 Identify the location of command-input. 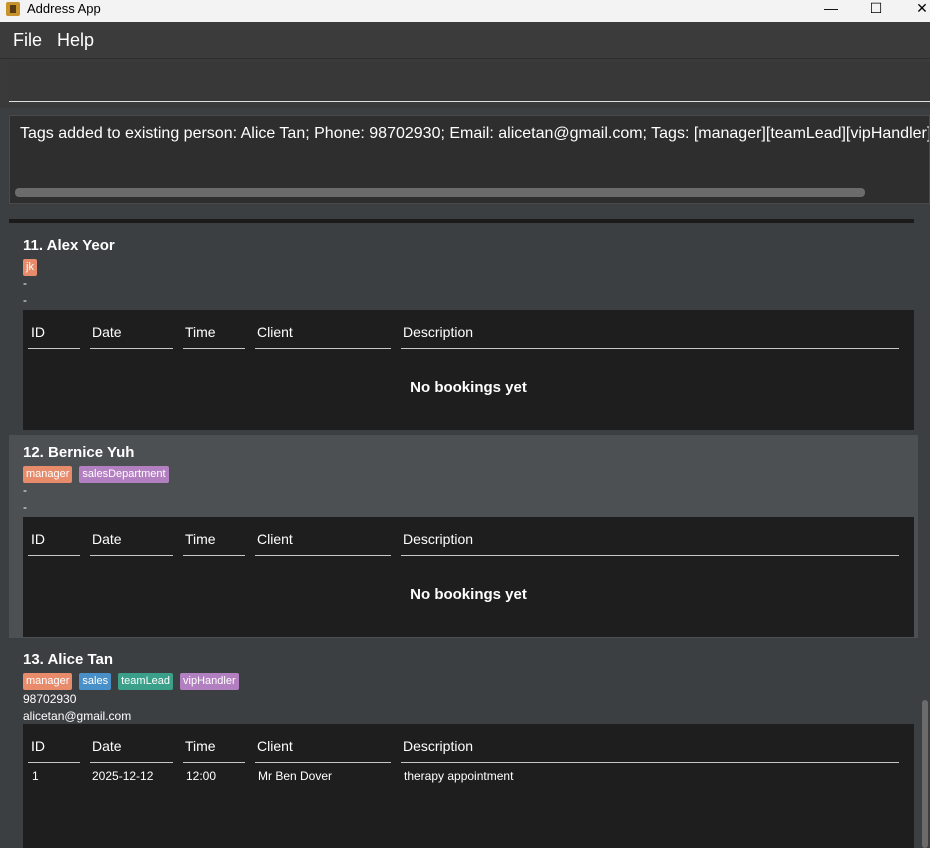
(469, 82).